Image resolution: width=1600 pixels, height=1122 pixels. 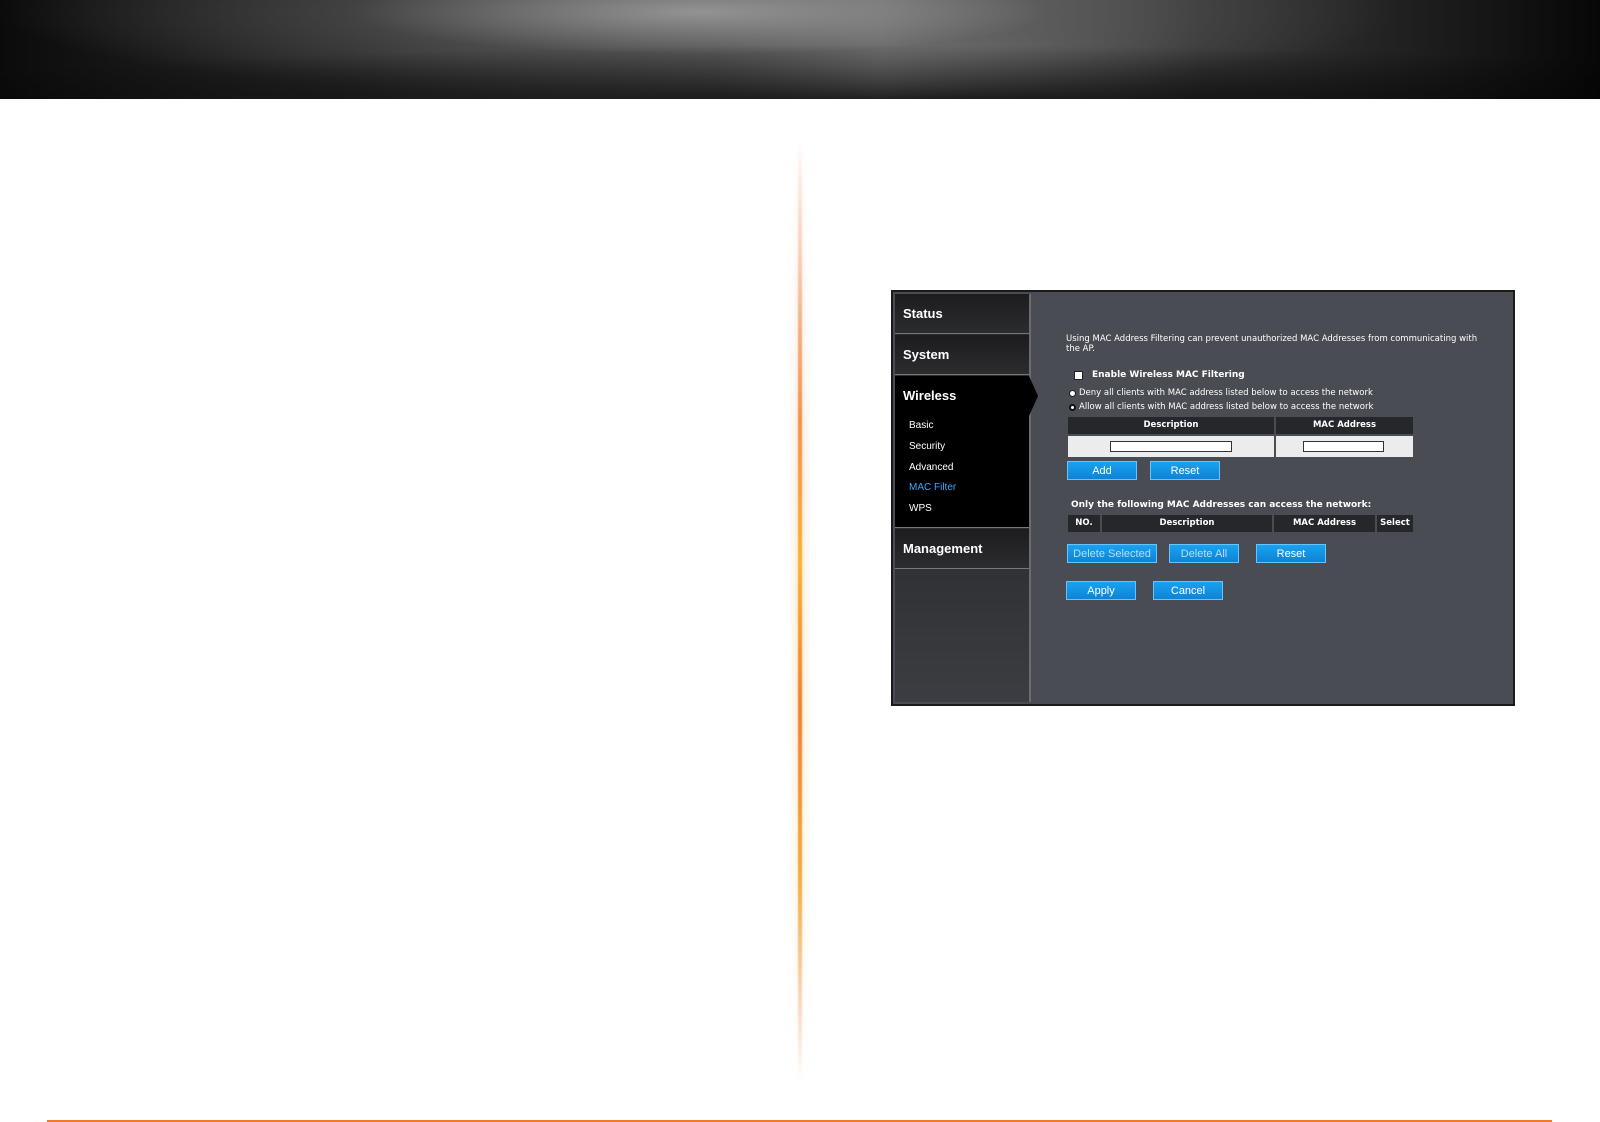 What do you see at coordinates (1112, 553) in the screenshot?
I see `delete-selected-button: Delete Selected` at bounding box center [1112, 553].